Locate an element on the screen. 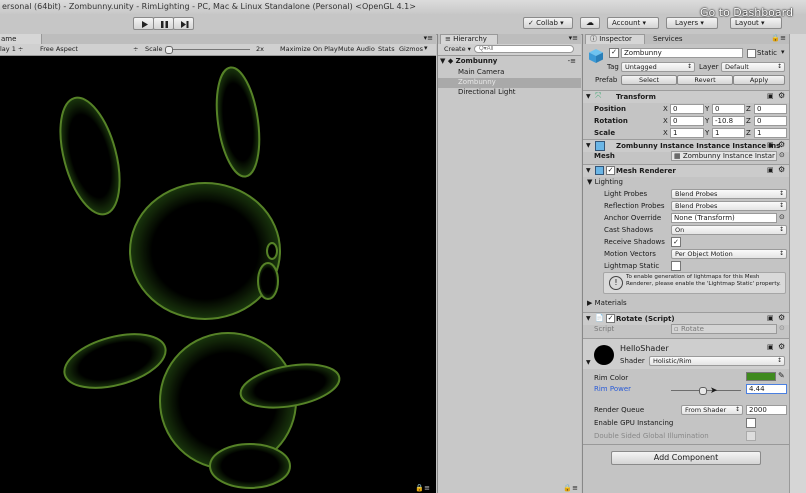 This screenshot has width=806, height=493. script-label: Script is located at coordinates (604, 329).